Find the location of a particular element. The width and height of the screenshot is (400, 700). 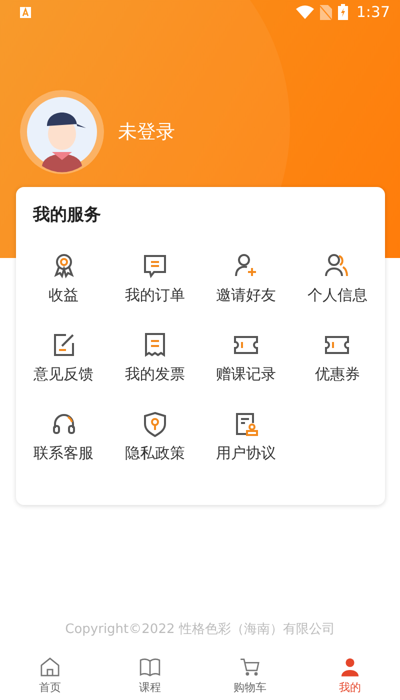

service-item: 联系客服 is located at coordinates (64, 436).